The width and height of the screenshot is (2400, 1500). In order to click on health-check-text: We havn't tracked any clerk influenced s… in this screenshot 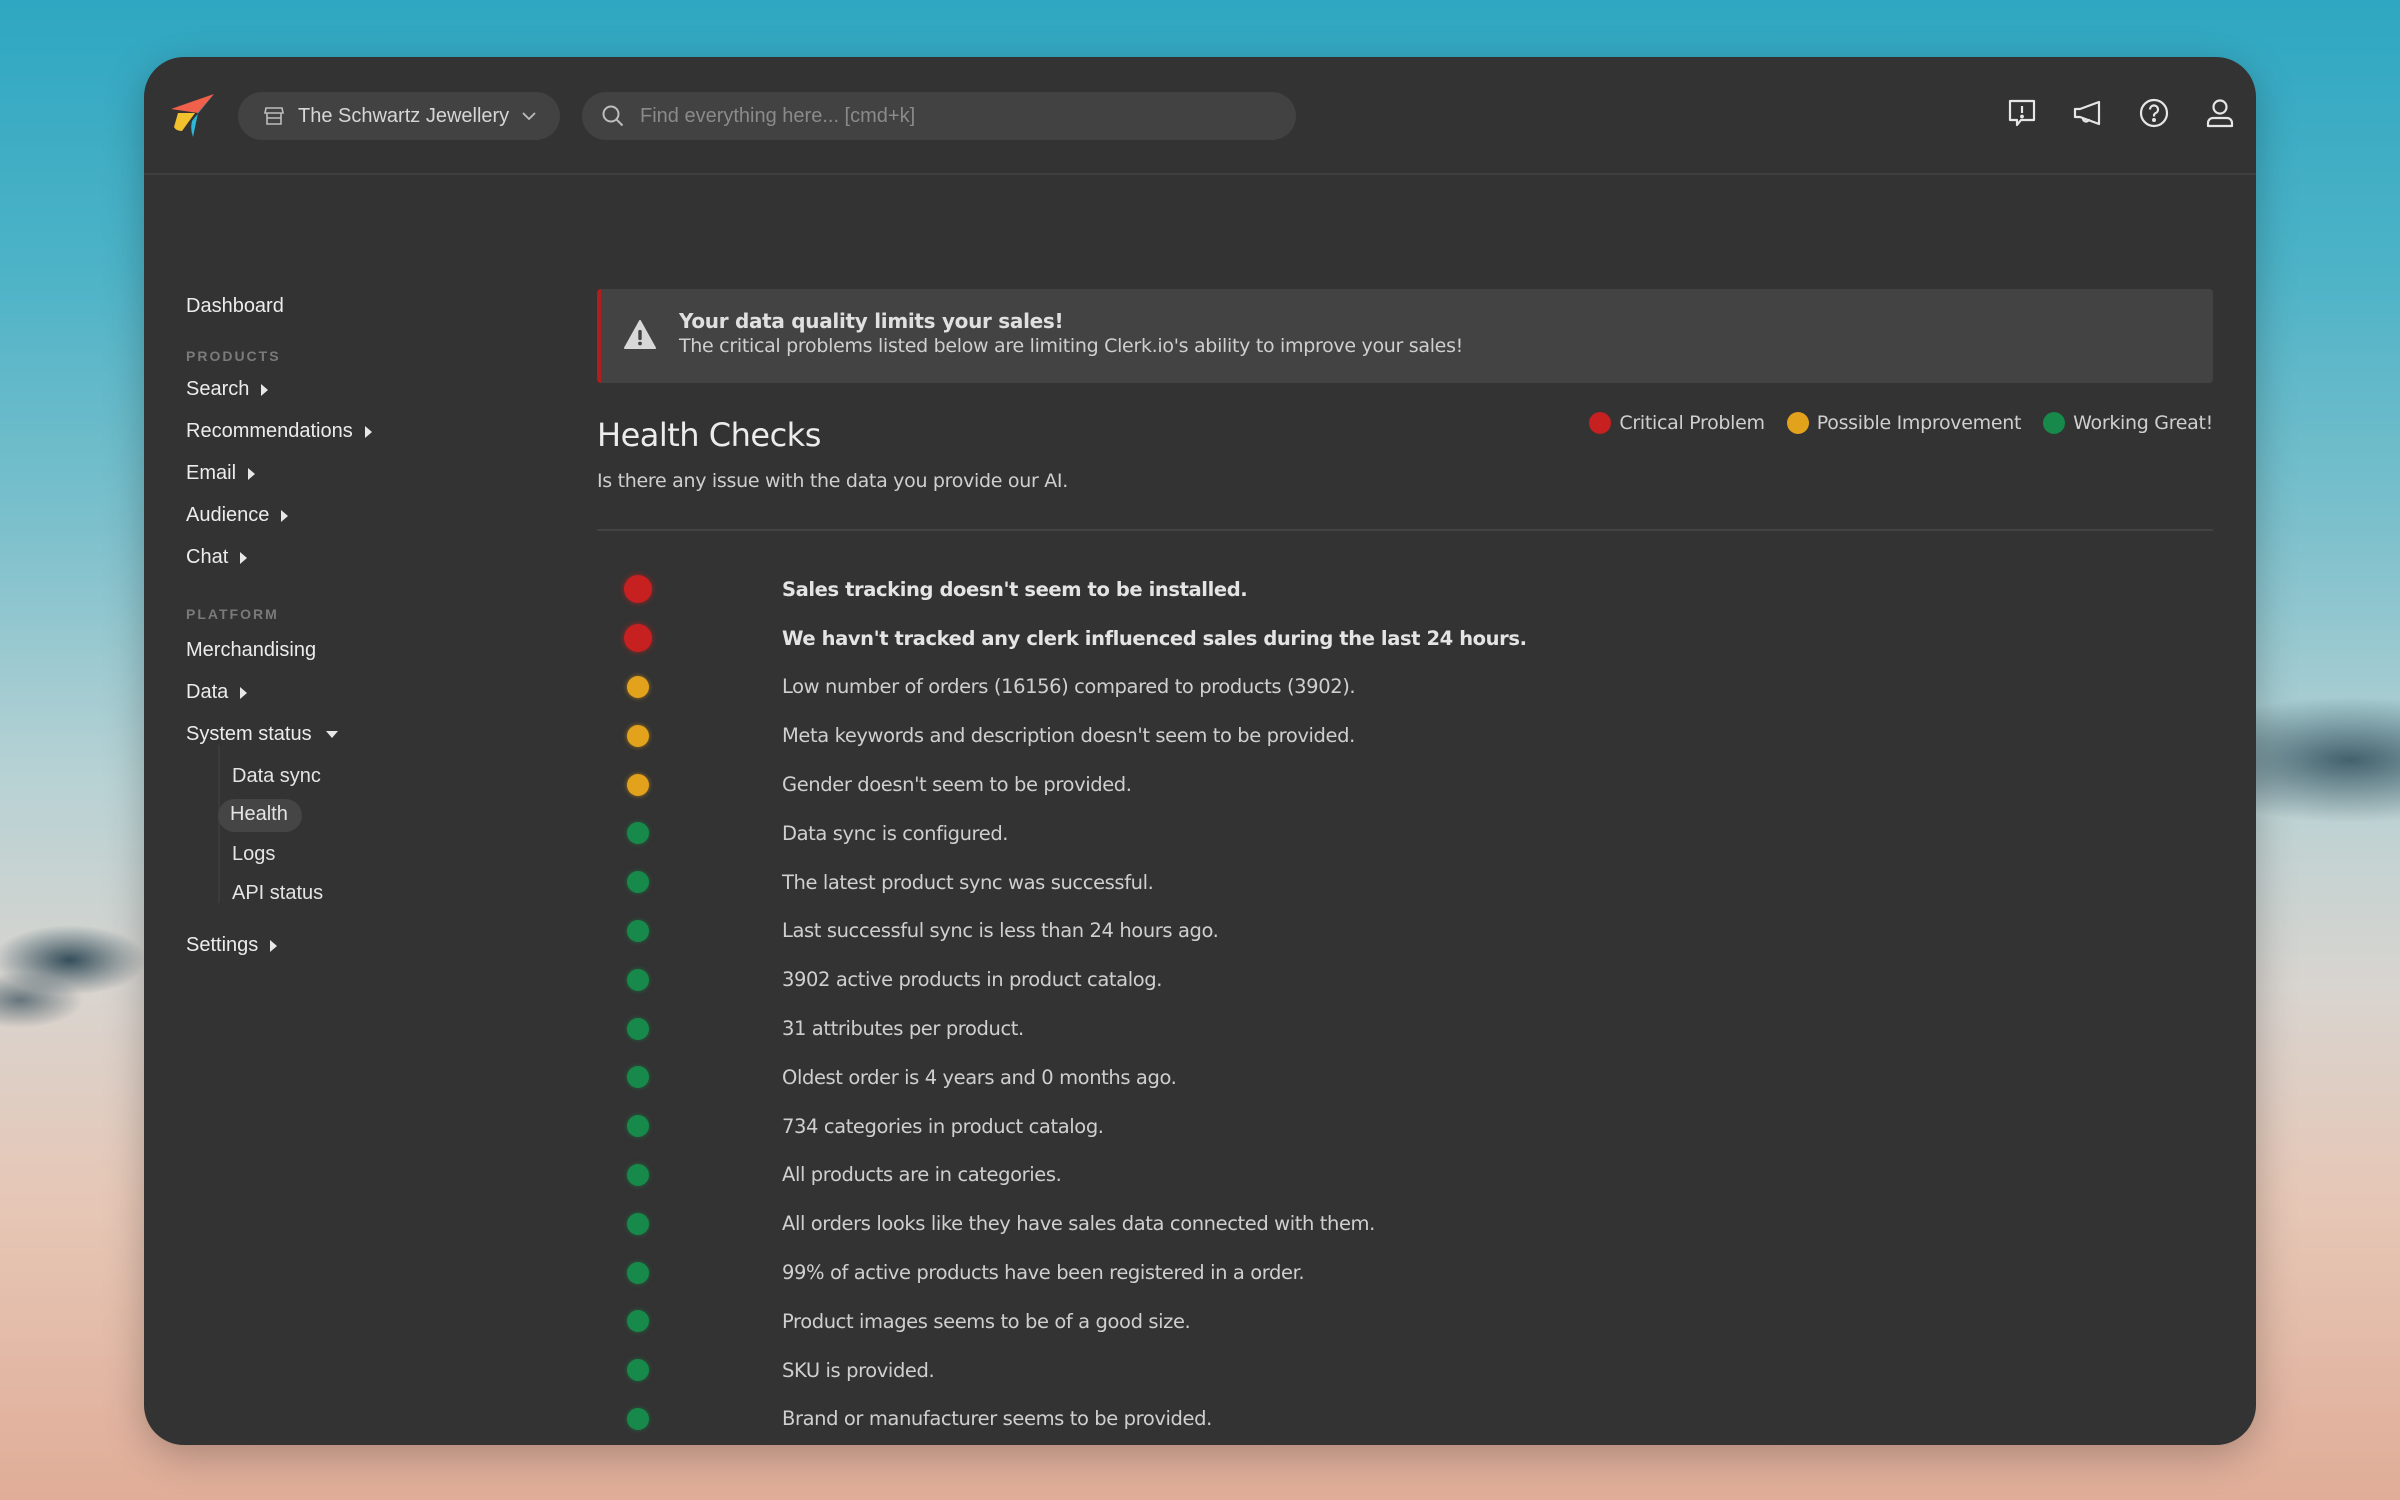, I will do `click(1154, 638)`.